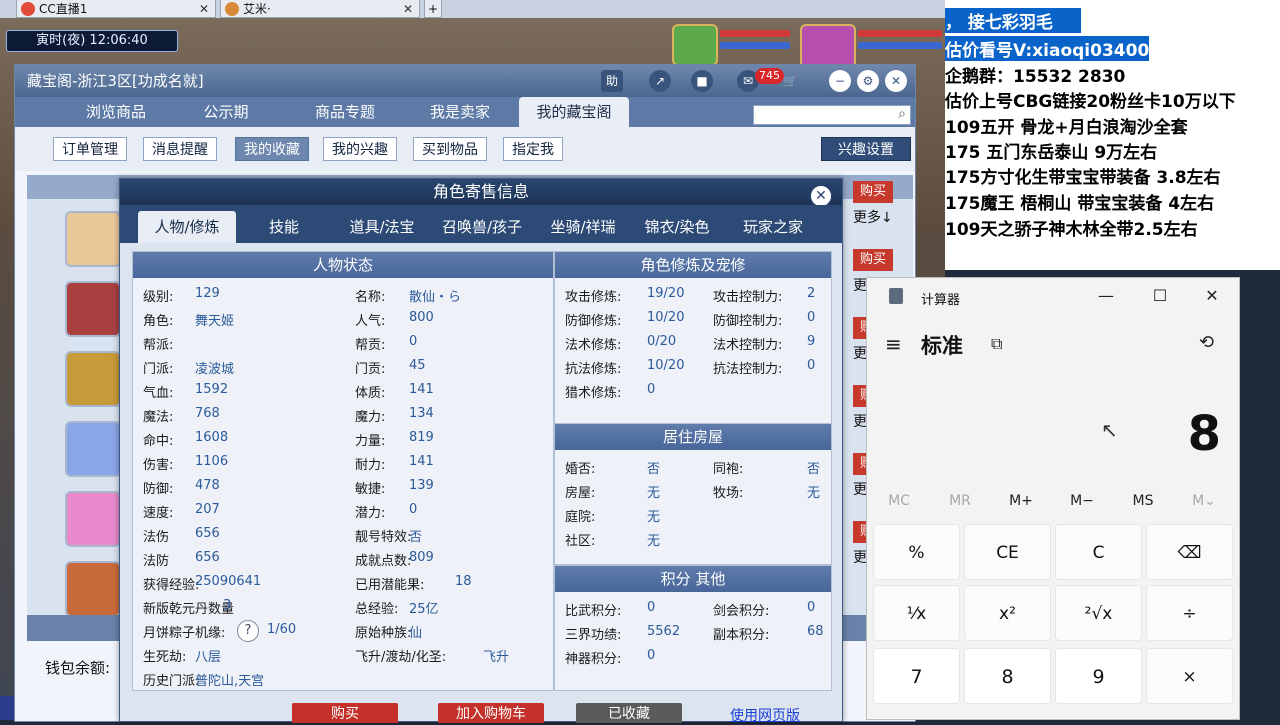 The height and width of the screenshot is (725, 1280). Describe the element at coordinates (840, 81) in the screenshot. I see `minimize-icon: −` at that location.